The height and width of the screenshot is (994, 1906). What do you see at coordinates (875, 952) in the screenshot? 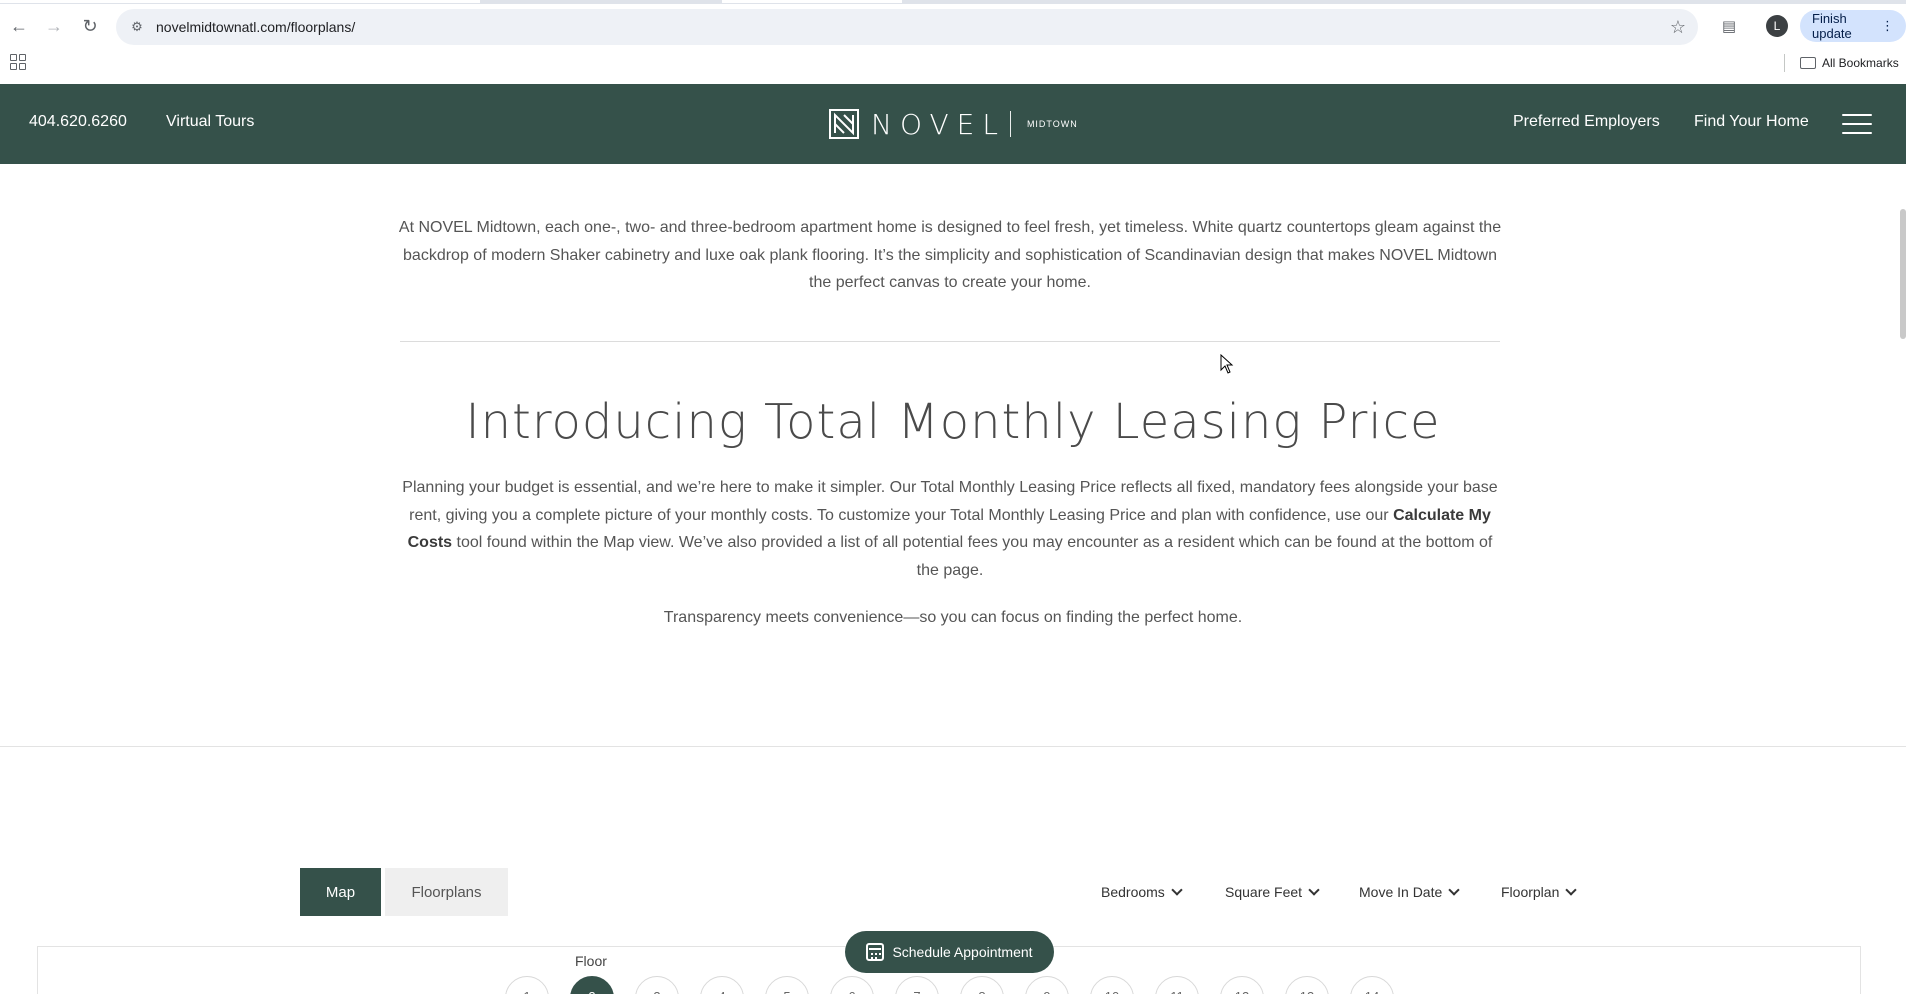
I see `calendar-icon` at bounding box center [875, 952].